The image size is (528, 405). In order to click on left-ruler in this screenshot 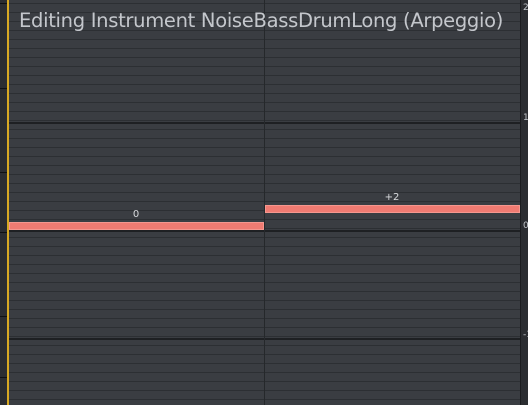, I will do `click(3, 202)`.